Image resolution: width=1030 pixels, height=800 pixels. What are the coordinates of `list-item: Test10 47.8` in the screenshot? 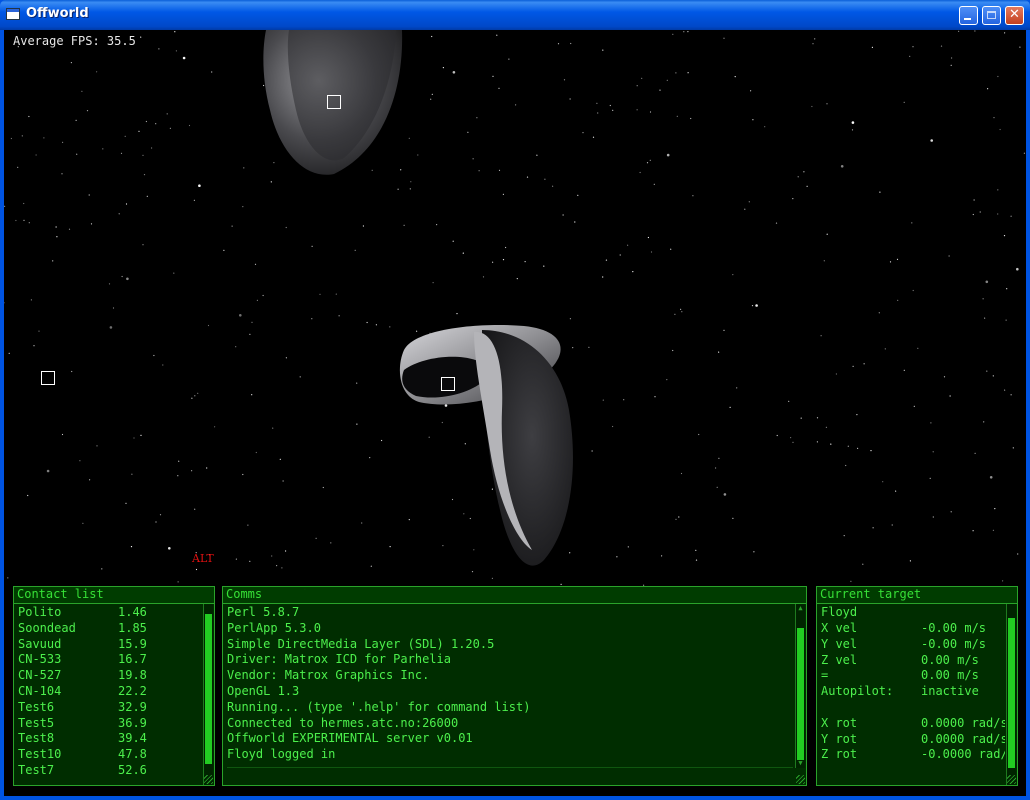 It's located at (109, 754).